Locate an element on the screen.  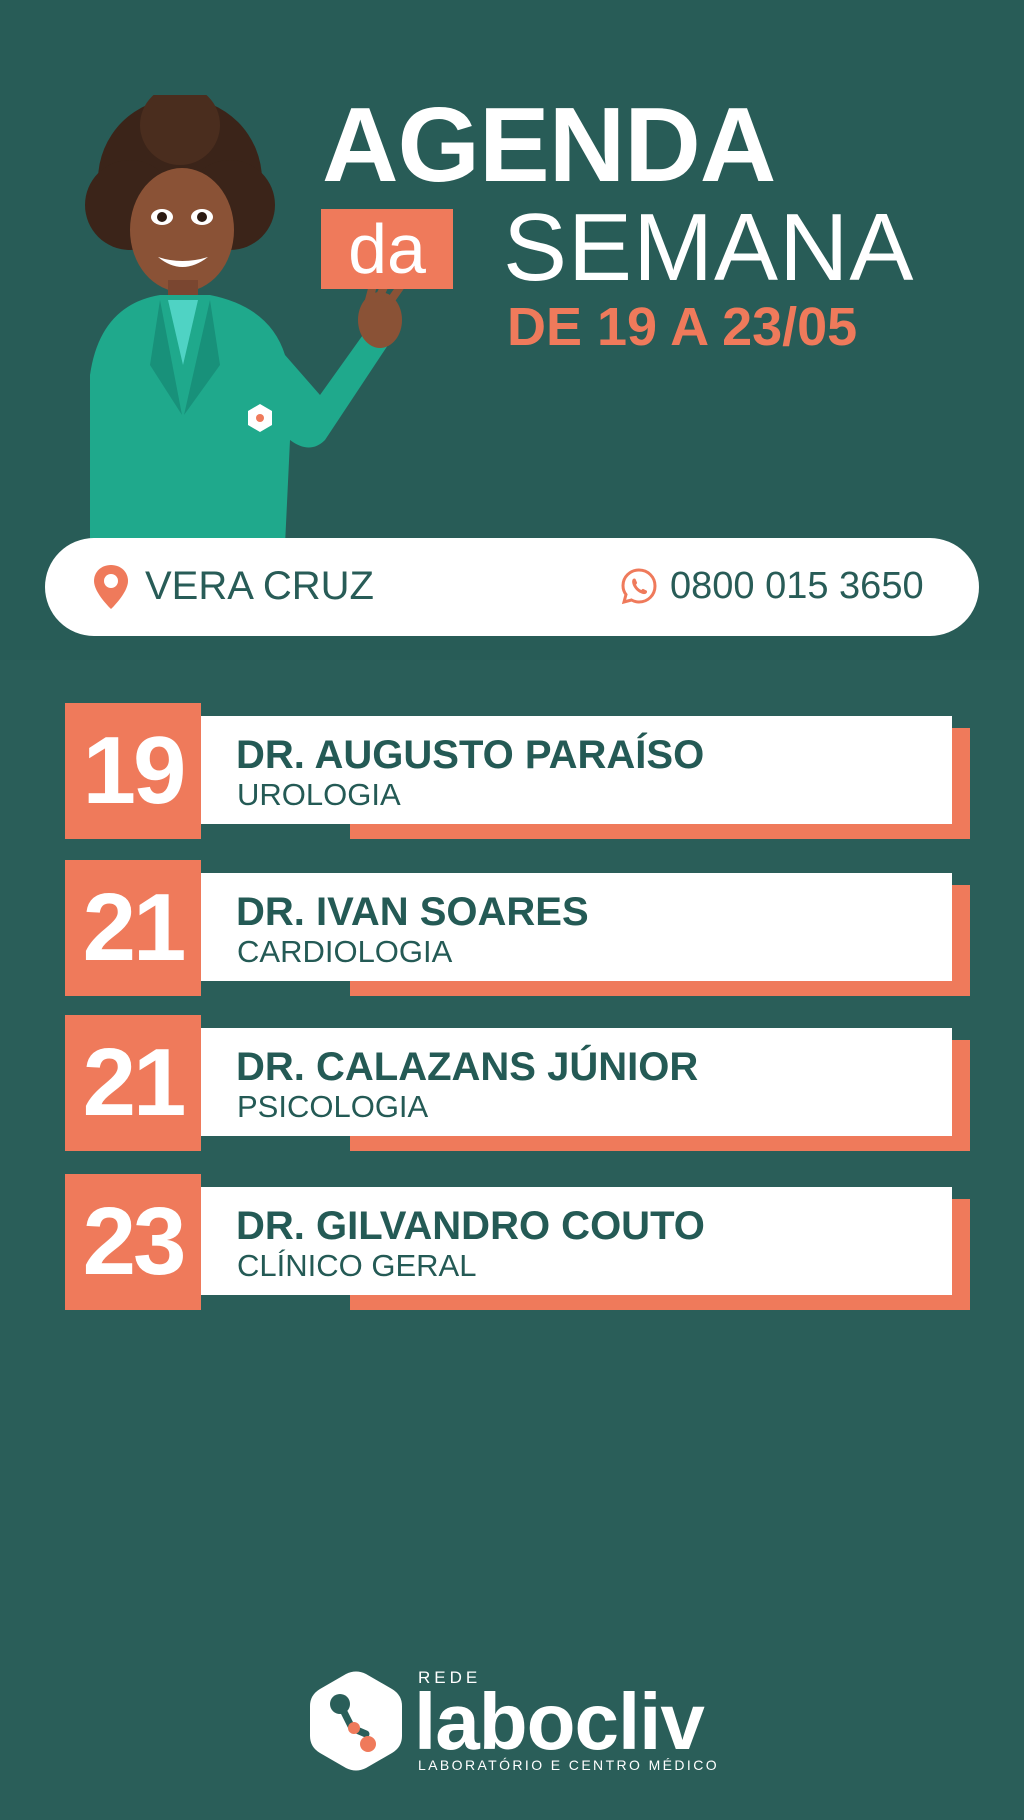
row-doctor-name: DR. AUGUSTO PARAÍSO is located at coordinates (470, 755).